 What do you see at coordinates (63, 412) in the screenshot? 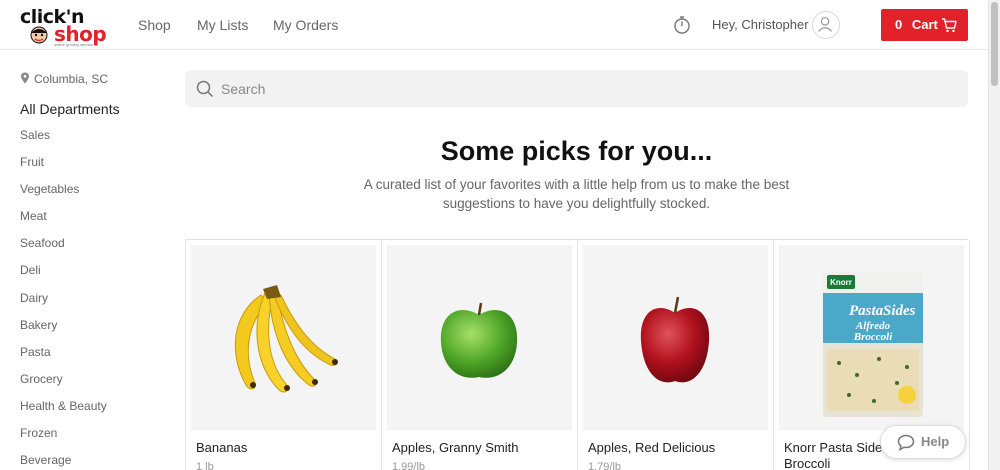
I see `department-item-health-beauty: Health & Beauty` at bounding box center [63, 412].